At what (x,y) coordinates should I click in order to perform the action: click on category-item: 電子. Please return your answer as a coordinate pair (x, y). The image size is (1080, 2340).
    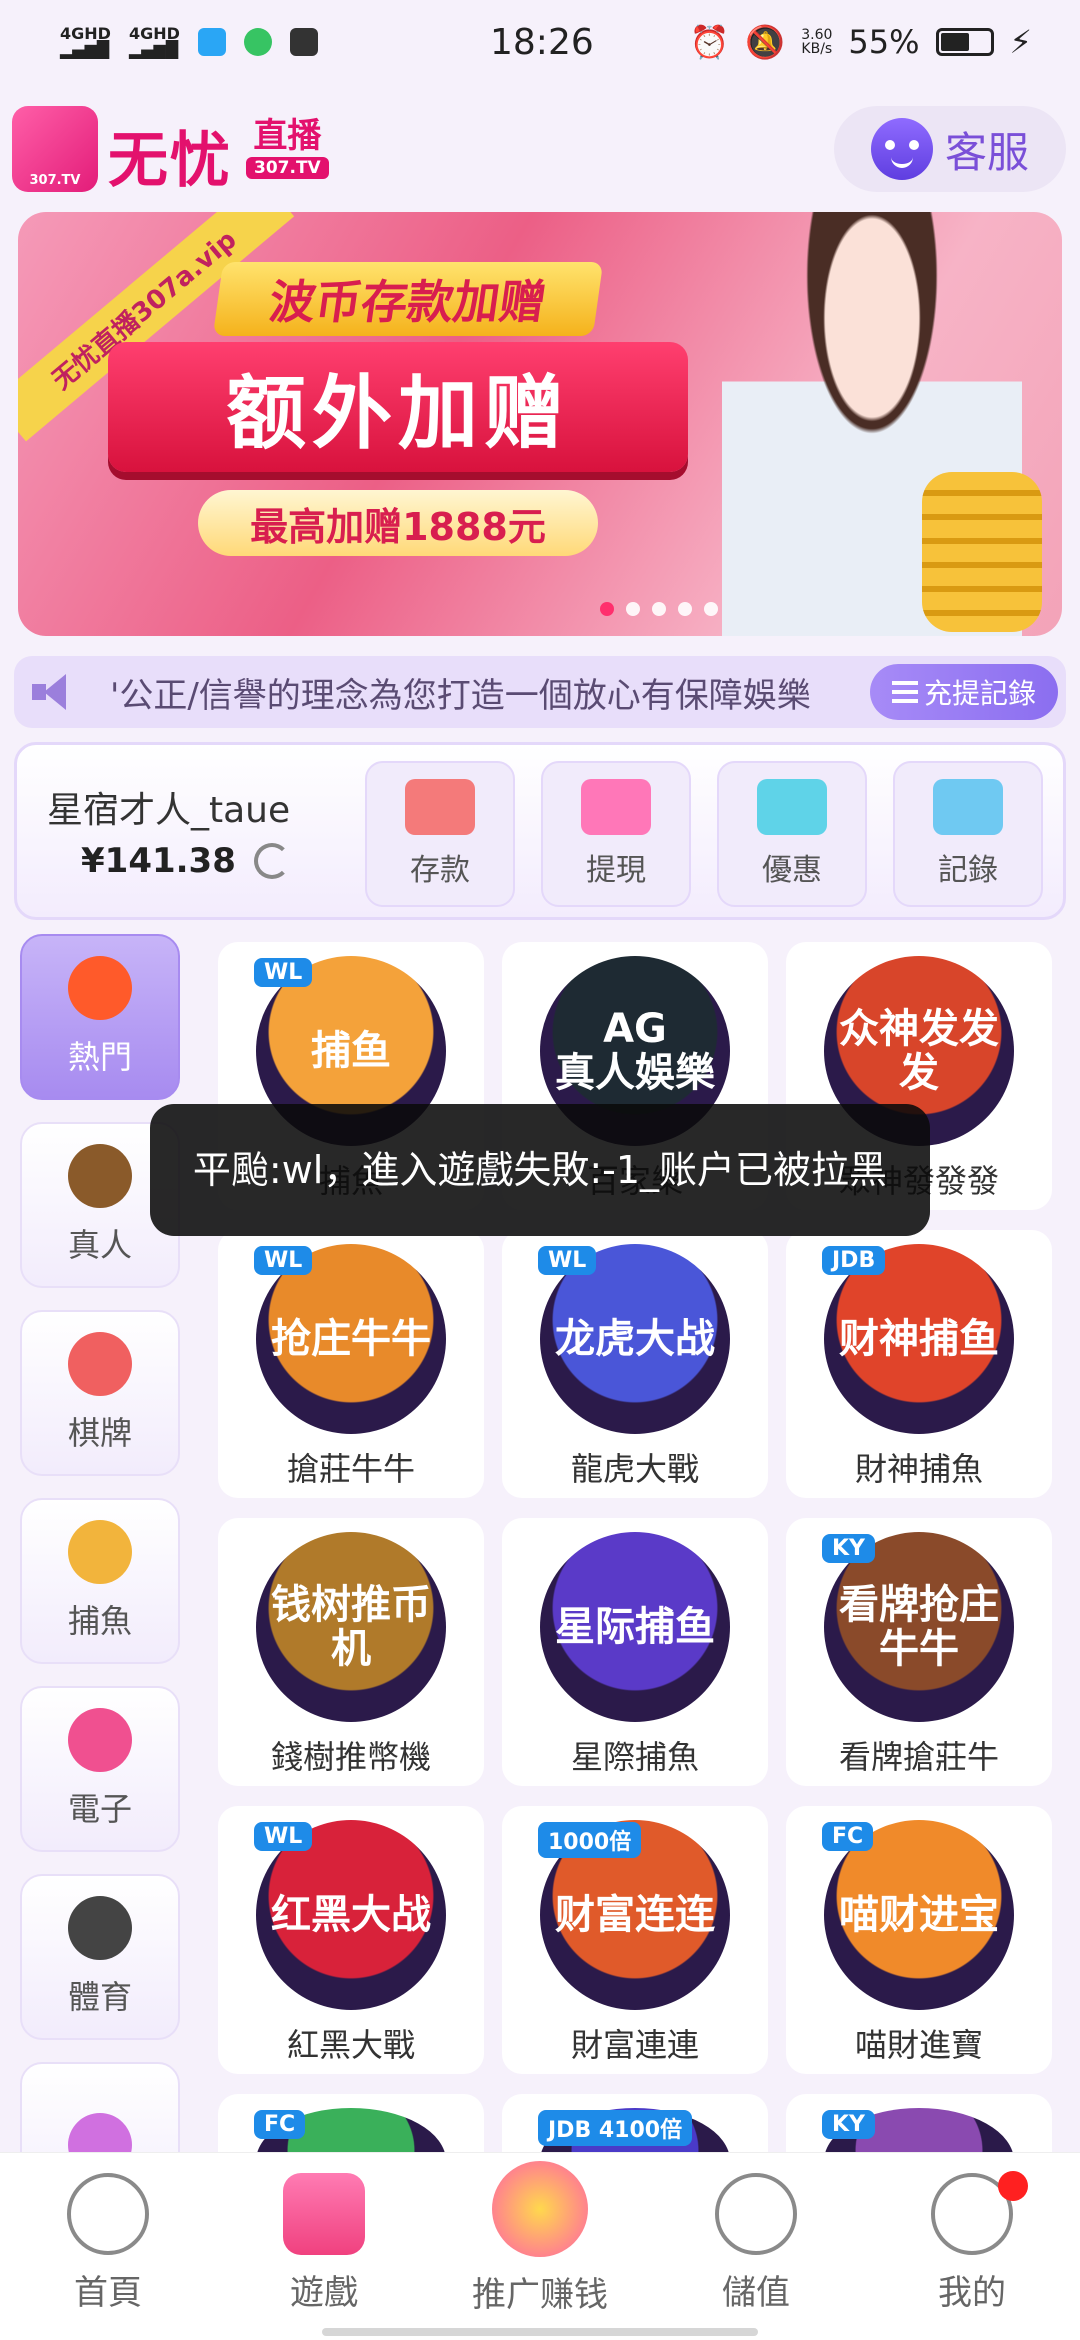
    Looking at the image, I should click on (100, 1769).